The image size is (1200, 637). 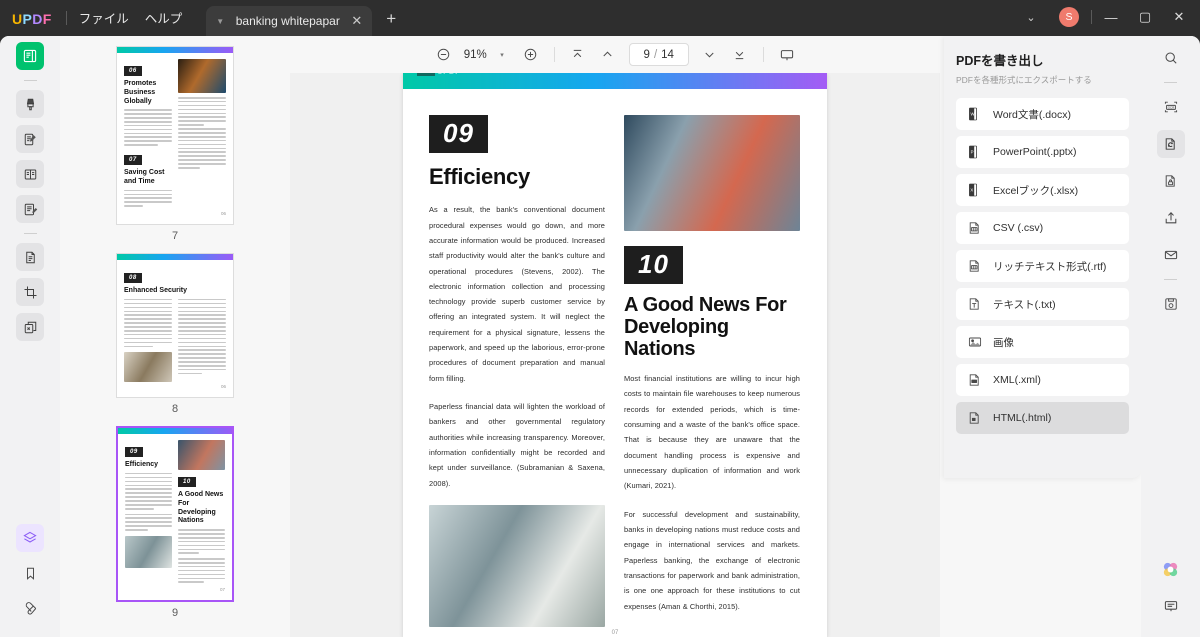 I want to click on presentation-mode-button, so click(x=787, y=55).